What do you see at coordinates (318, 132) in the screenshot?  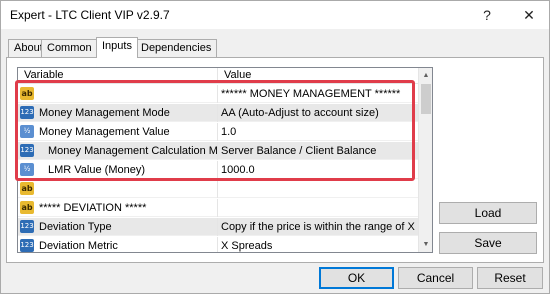 I see `variable-value: 1.0` at bounding box center [318, 132].